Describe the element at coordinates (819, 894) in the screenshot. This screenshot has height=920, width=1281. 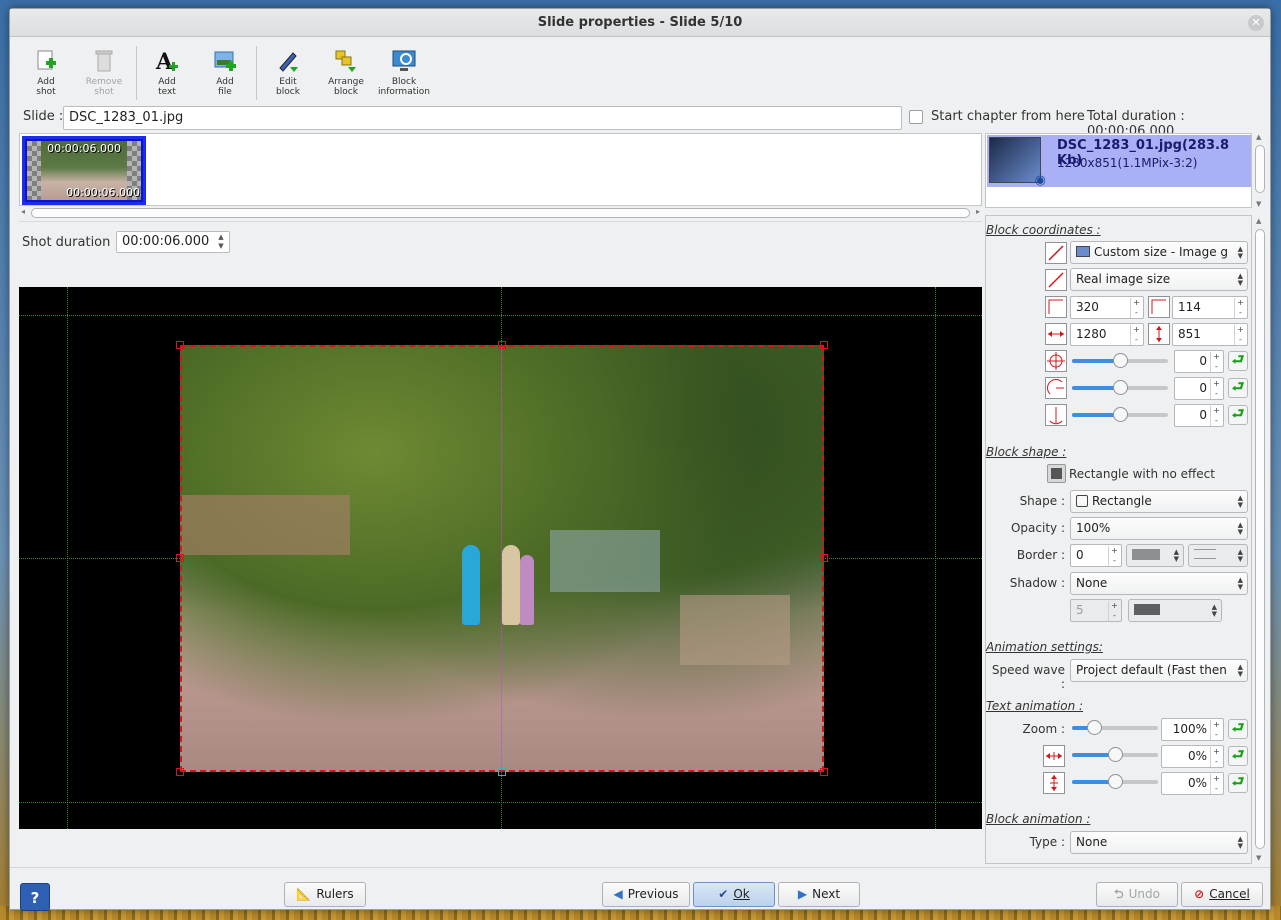
I see `next-button: ▶ Next` at that location.